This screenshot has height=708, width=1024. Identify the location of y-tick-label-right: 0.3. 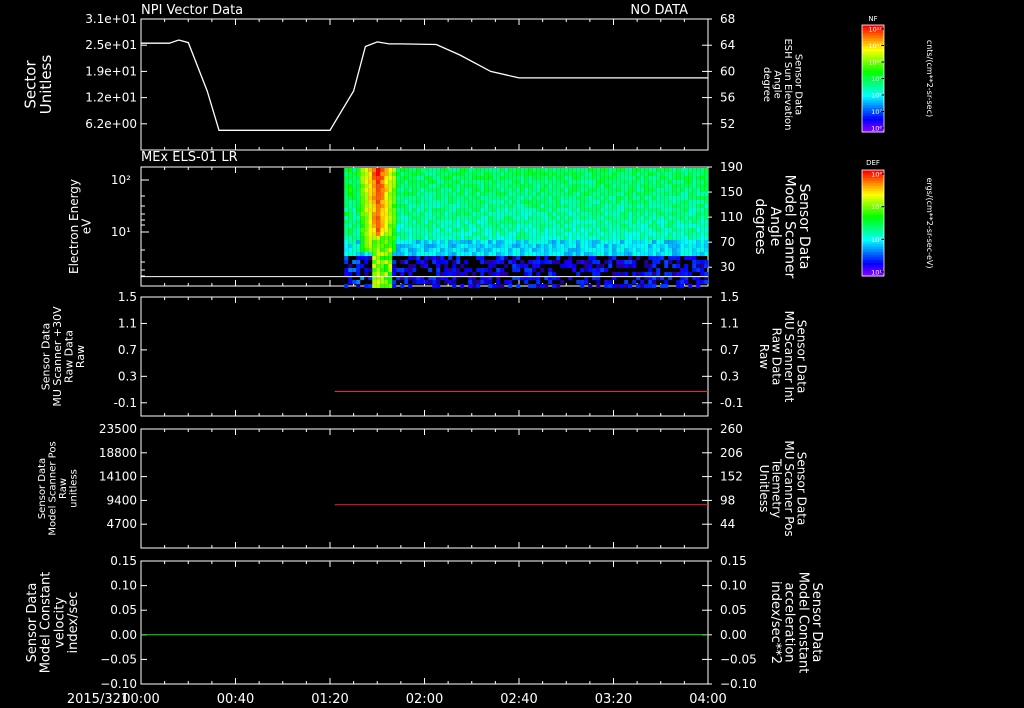
(729, 376).